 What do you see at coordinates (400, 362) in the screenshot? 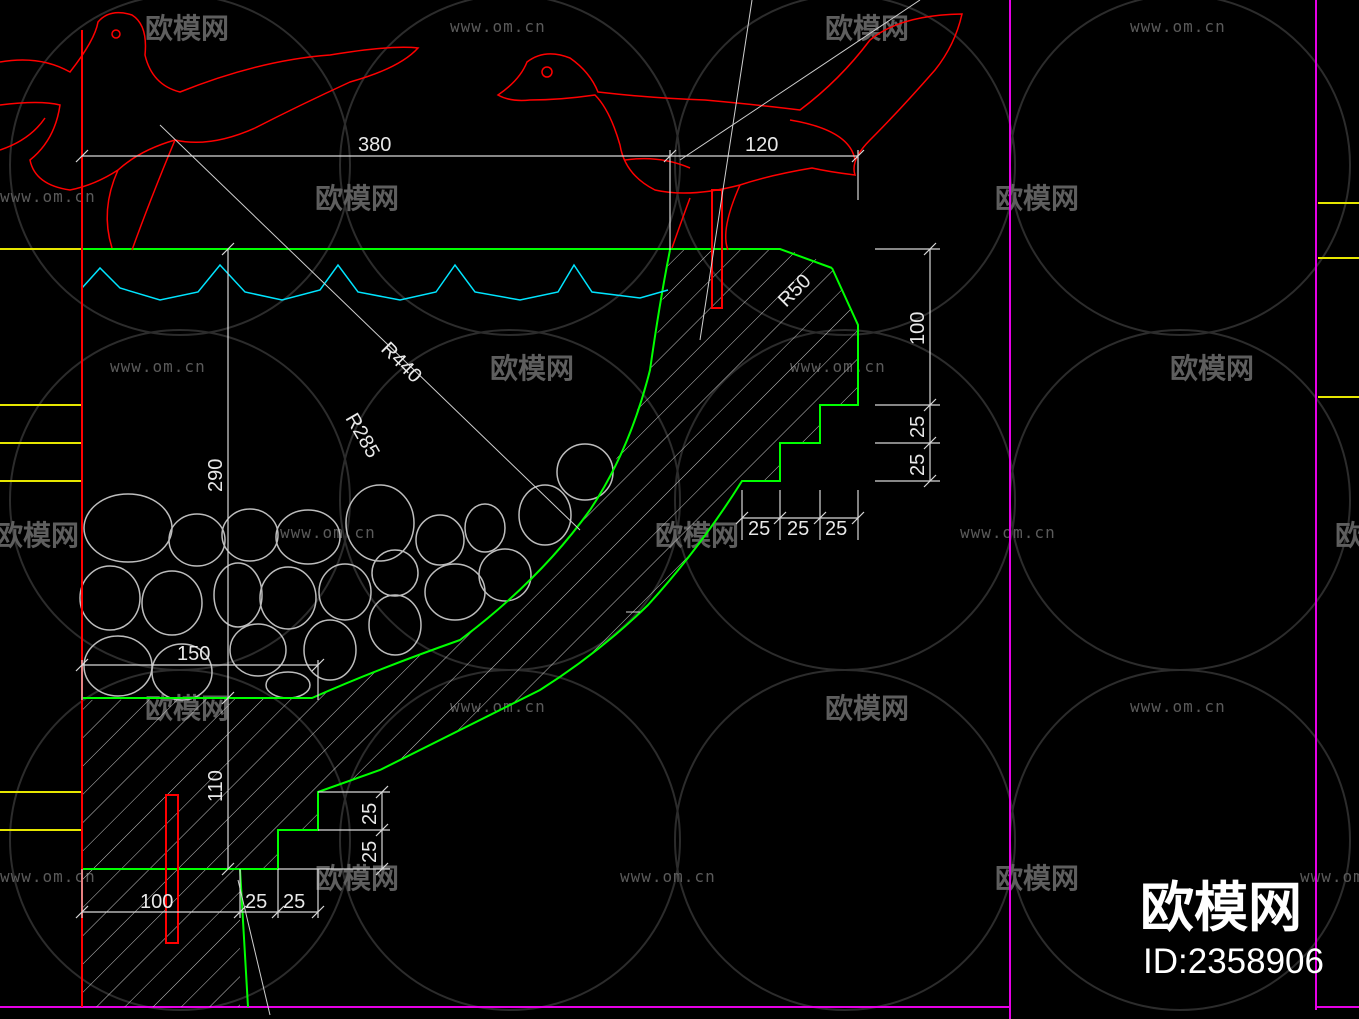
I see `dim-radius-outer: R440` at bounding box center [400, 362].